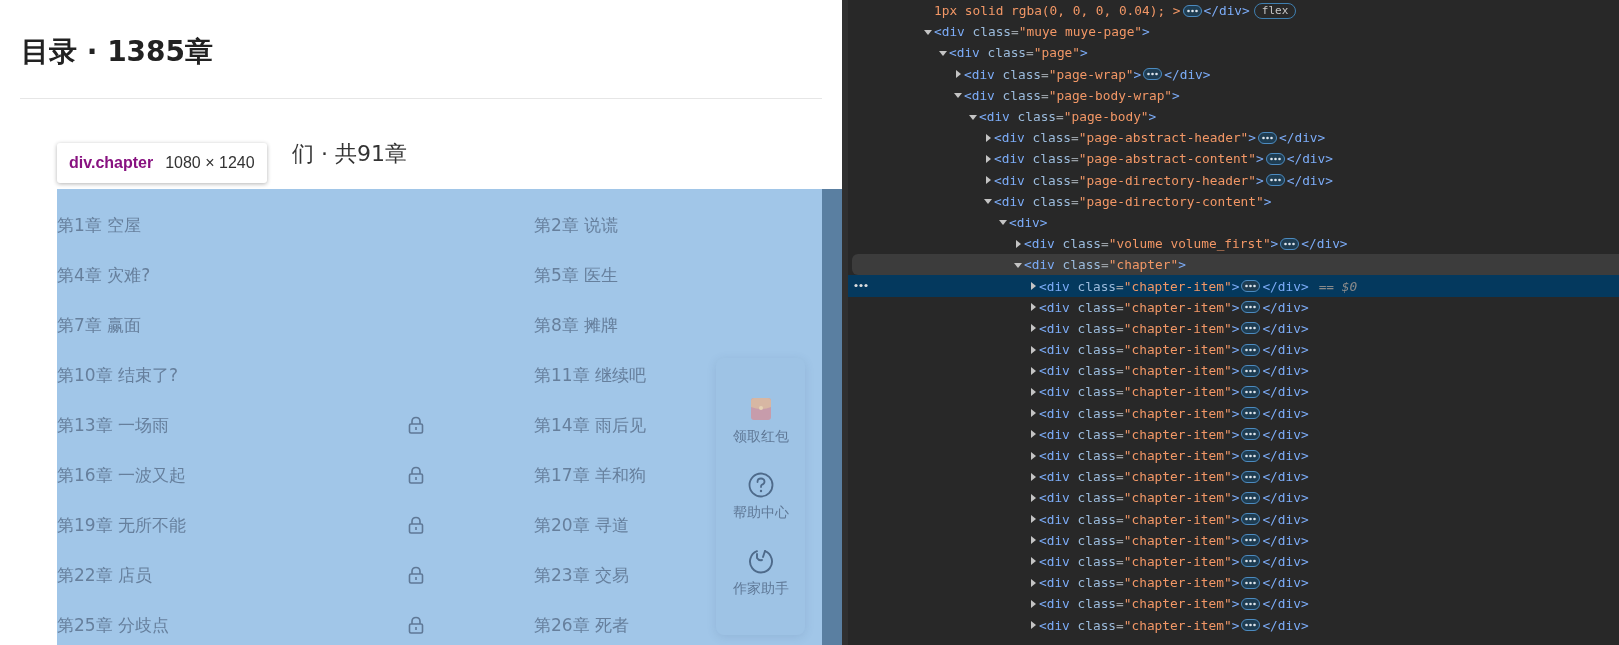 Image resolution: width=1619 pixels, height=645 pixels. What do you see at coordinates (1072, 95) in the screenshot?
I see `element-tag: <div class="page-body-wrap">` at bounding box center [1072, 95].